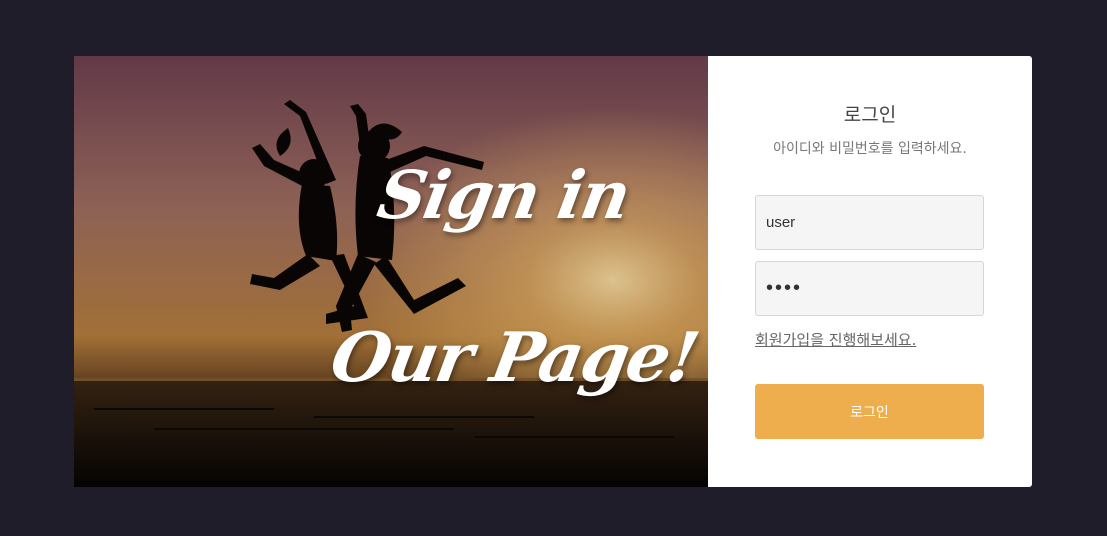 This screenshot has height=536, width=1107. What do you see at coordinates (869, 222) in the screenshot?
I see `username-input` at bounding box center [869, 222].